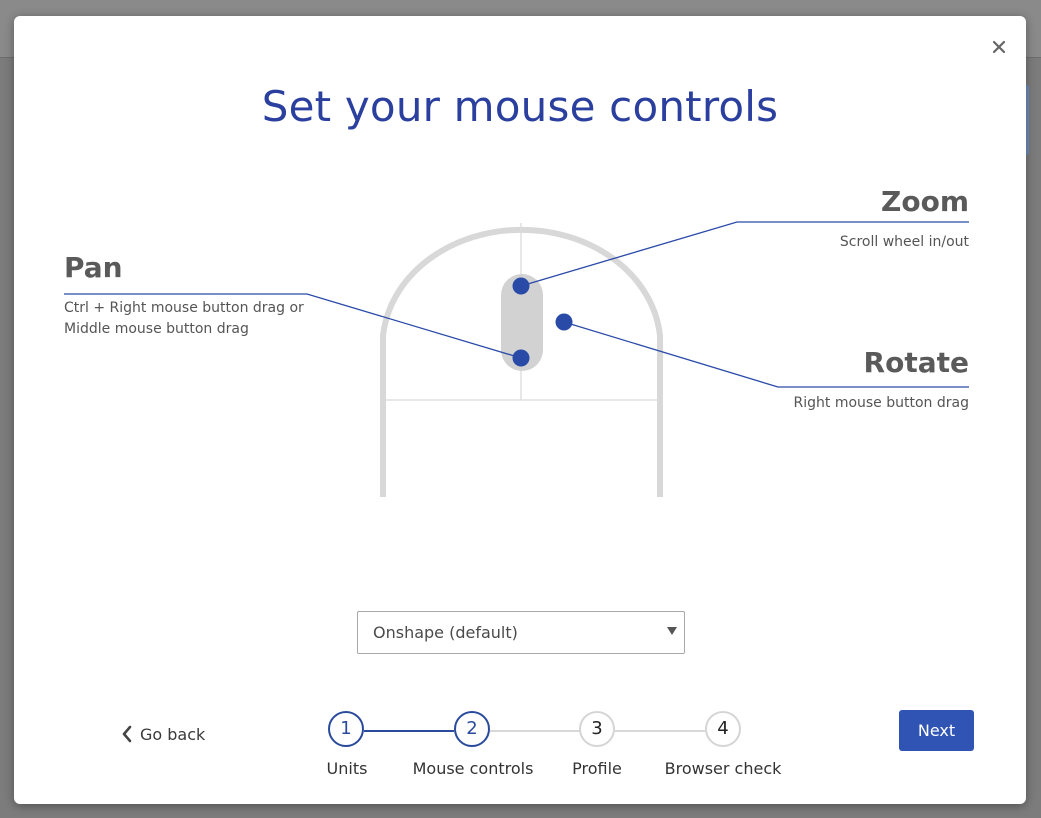  Describe the element at coordinates (672, 631) in the screenshot. I see `dropdown-arrow-icon` at that location.